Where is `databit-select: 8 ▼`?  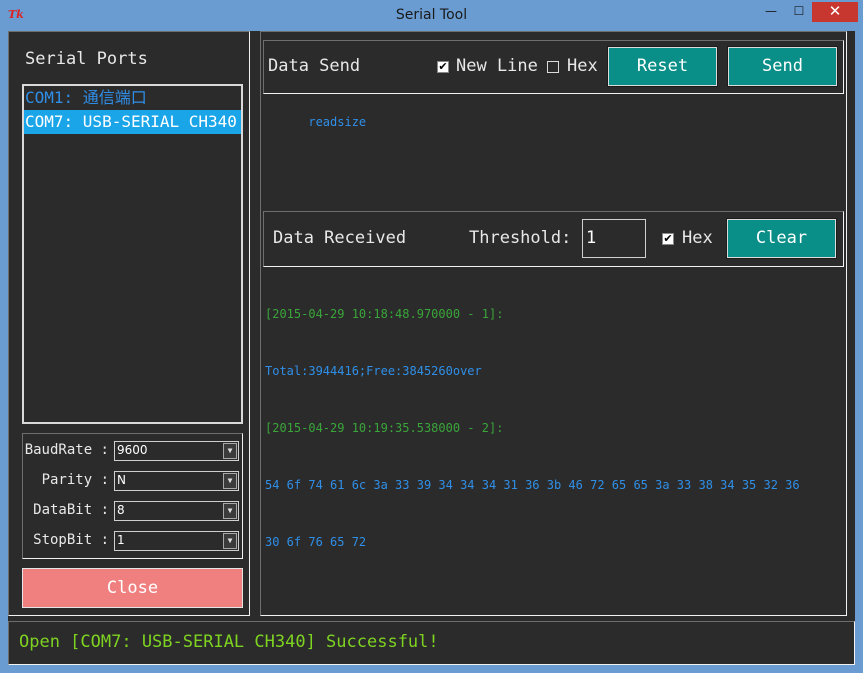
databit-select: 8 ▼ is located at coordinates (176, 511).